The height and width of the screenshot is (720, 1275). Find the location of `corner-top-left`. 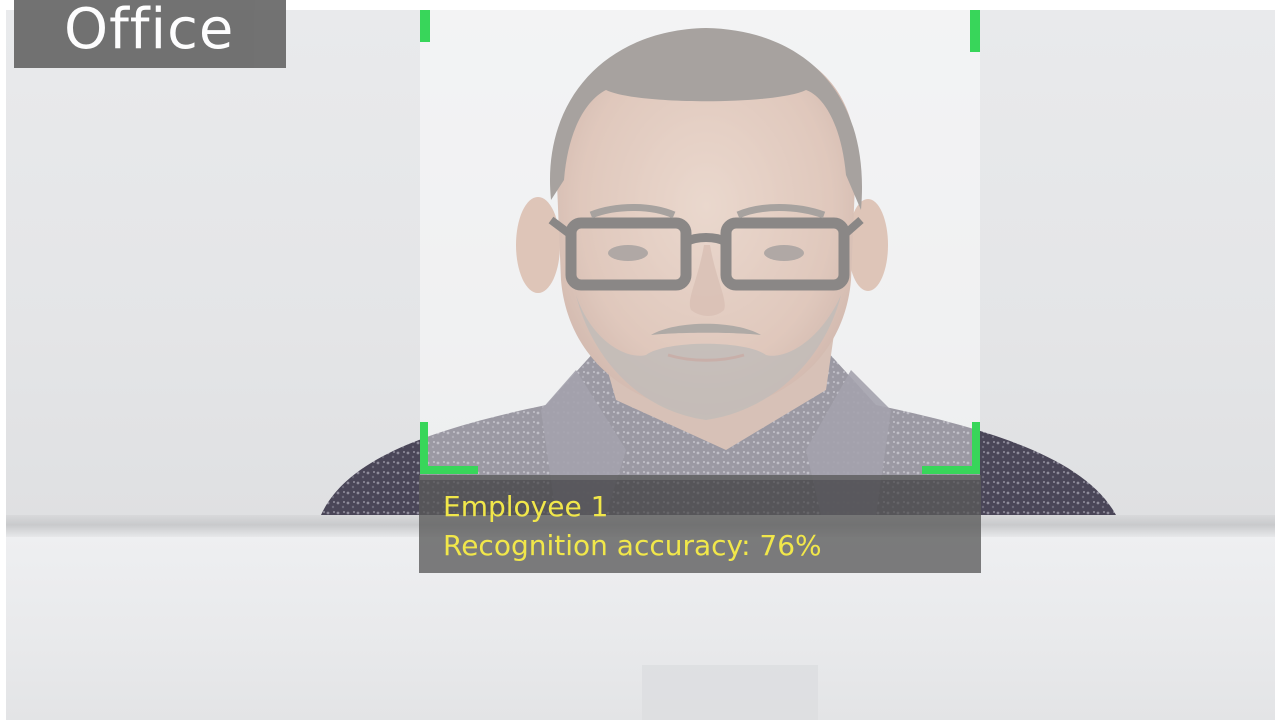

corner-top-left is located at coordinates (425, 26).